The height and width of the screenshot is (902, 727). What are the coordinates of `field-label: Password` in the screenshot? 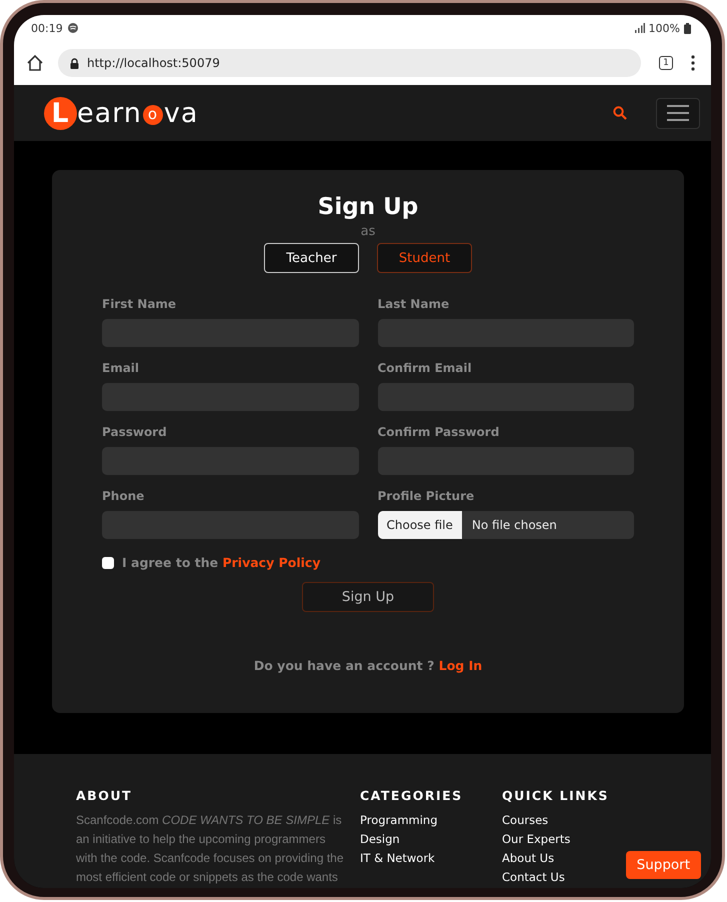 It's located at (135, 432).